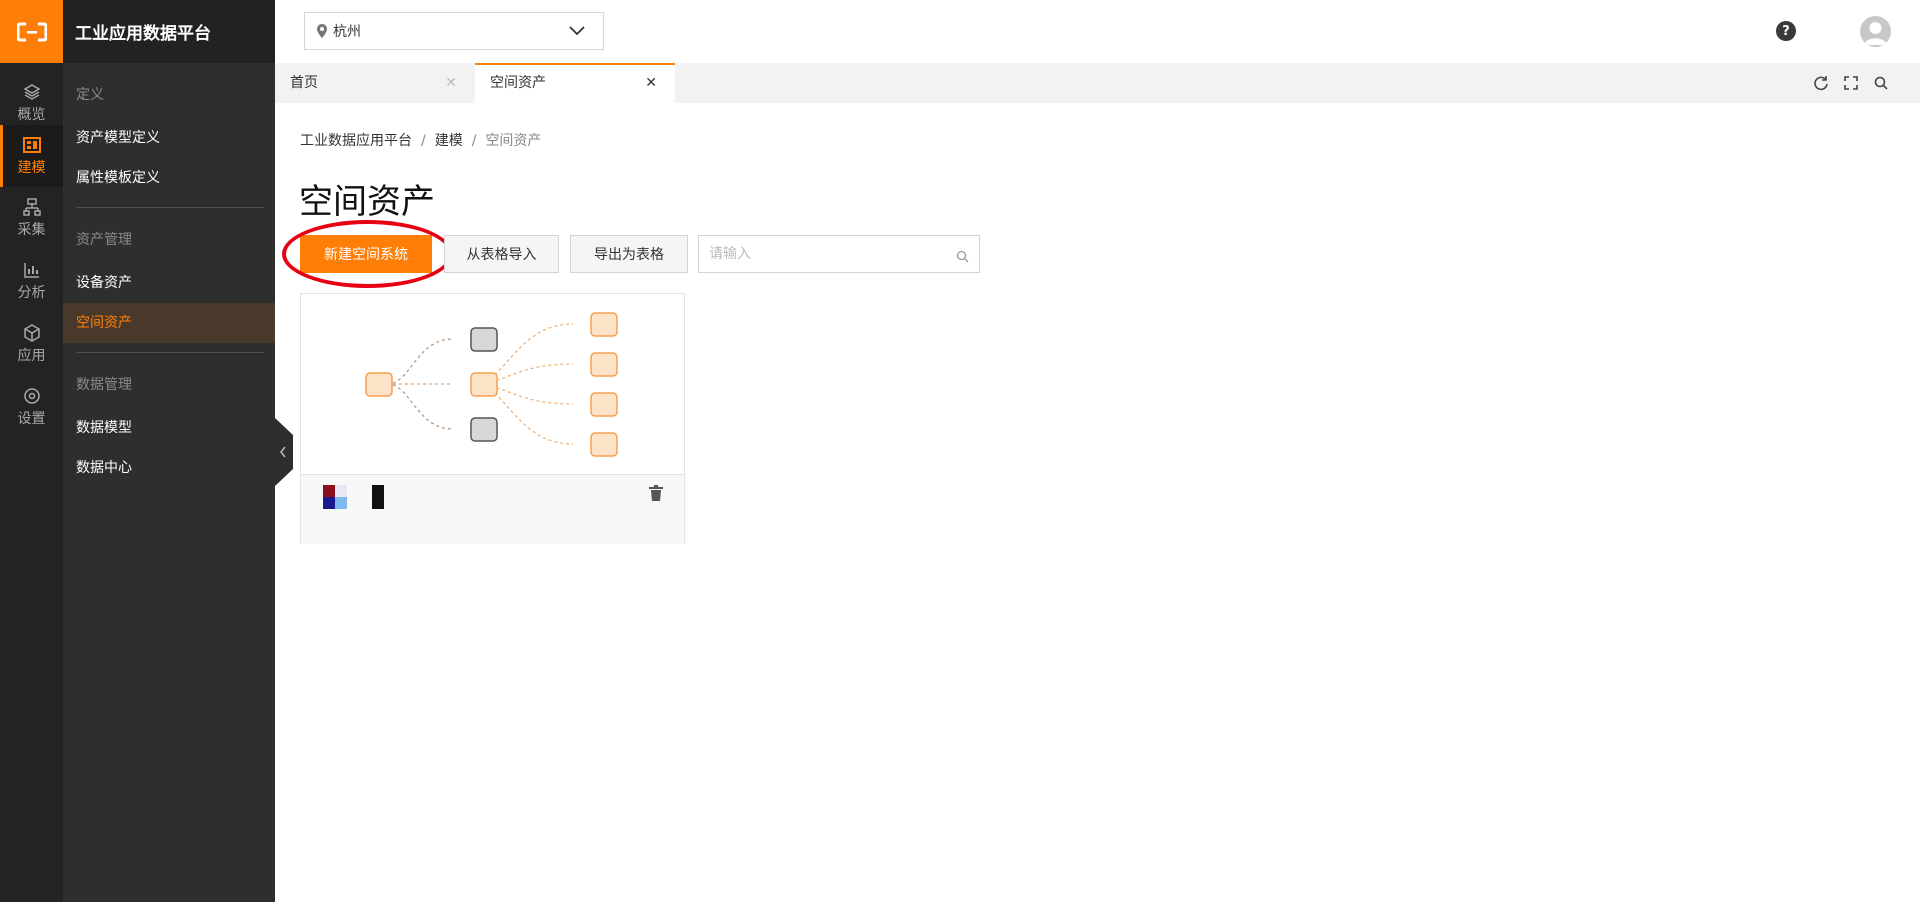  What do you see at coordinates (347, 32) in the screenshot?
I see `city-select-value: 杭州` at bounding box center [347, 32].